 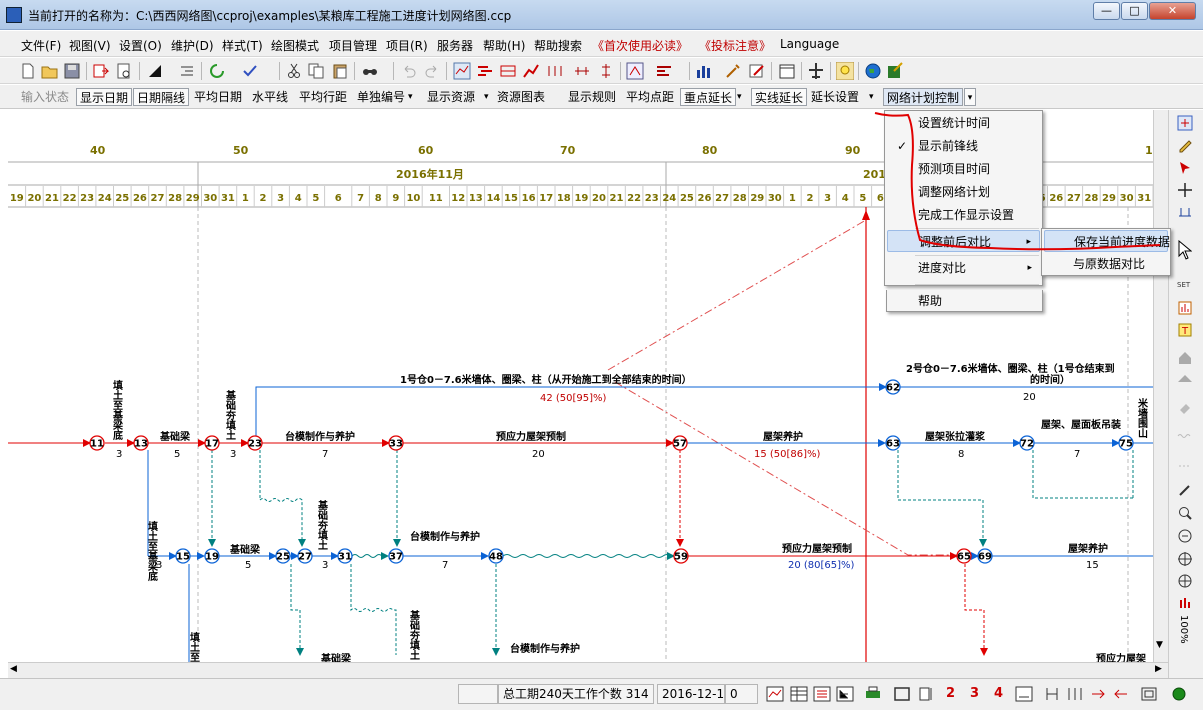 What do you see at coordinates (155, 71) in the screenshot?
I see `fill-triangle-icon` at bounding box center [155, 71].